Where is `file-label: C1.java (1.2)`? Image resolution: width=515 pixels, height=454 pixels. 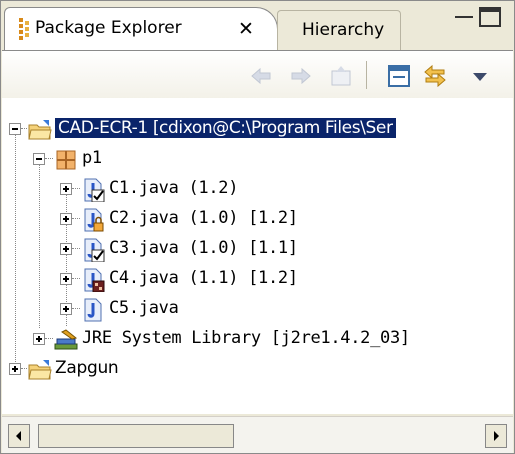
file-label: C1.java (1.2) is located at coordinates (174, 188).